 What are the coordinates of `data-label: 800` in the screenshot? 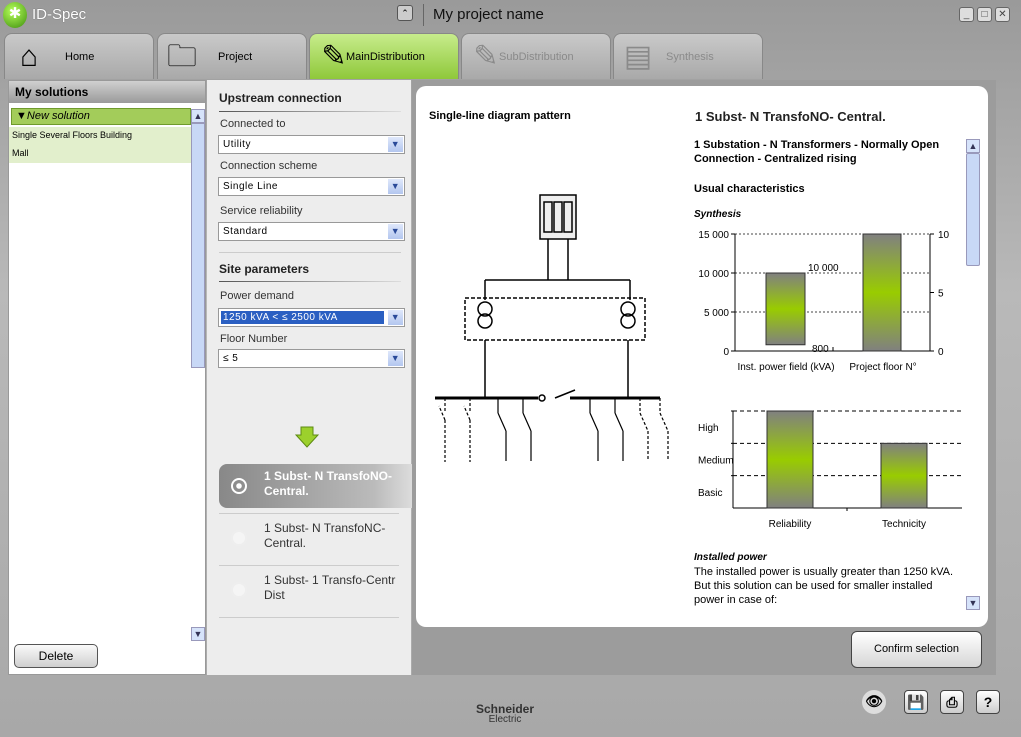 It's located at (820, 349).